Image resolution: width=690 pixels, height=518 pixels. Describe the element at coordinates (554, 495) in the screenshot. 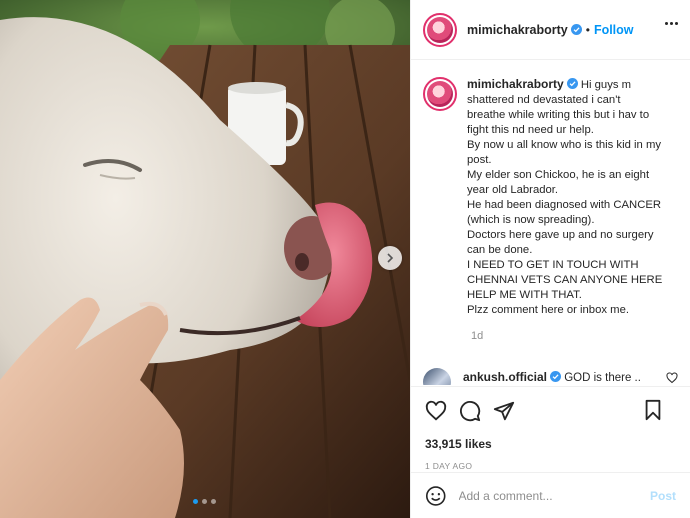

I see `comment-input` at that location.